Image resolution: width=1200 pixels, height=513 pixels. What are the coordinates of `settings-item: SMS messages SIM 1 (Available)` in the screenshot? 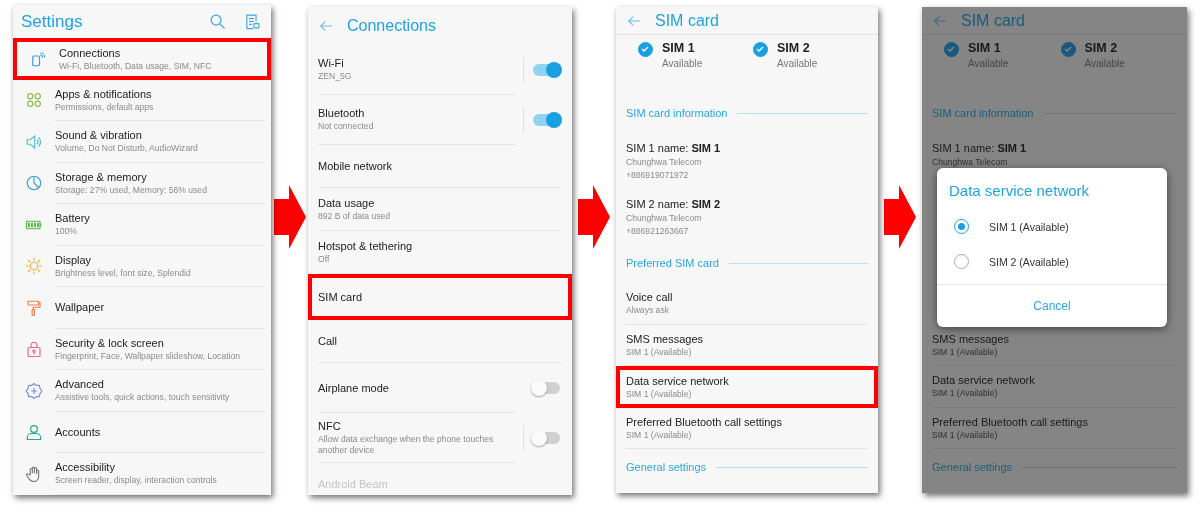 It's located at (747, 345).